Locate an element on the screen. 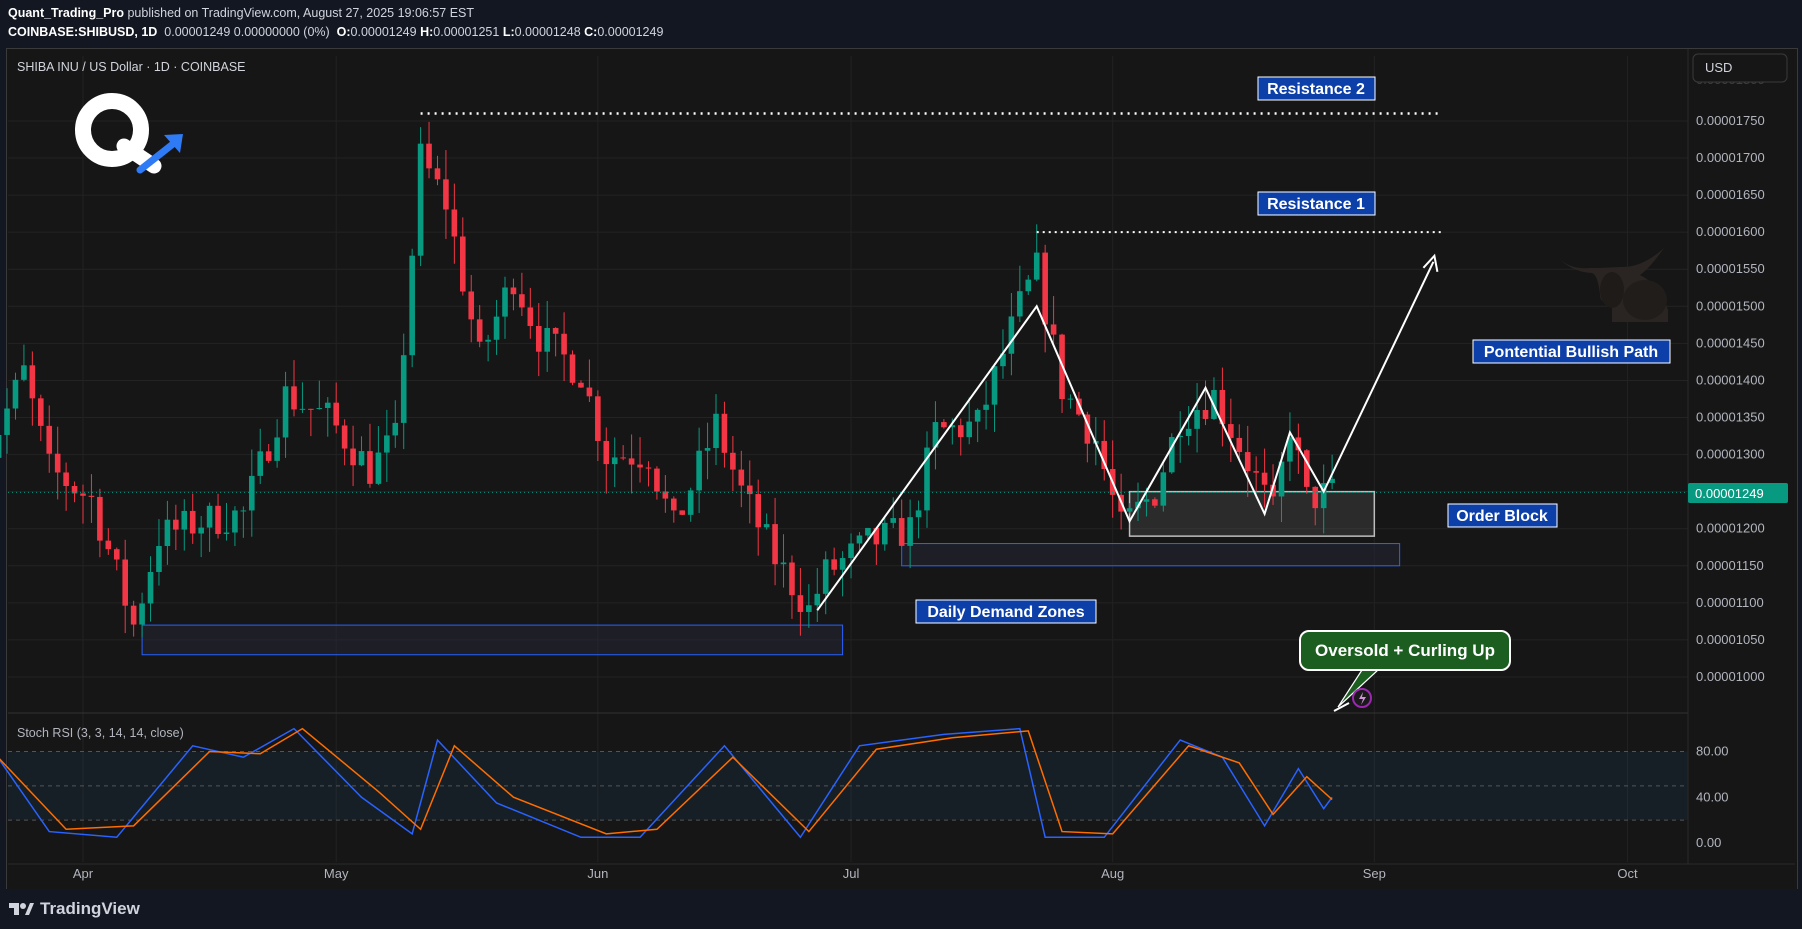 This screenshot has width=1802, height=929. price-tick-label: 0.00001650 is located at coordinates (1730, 194).